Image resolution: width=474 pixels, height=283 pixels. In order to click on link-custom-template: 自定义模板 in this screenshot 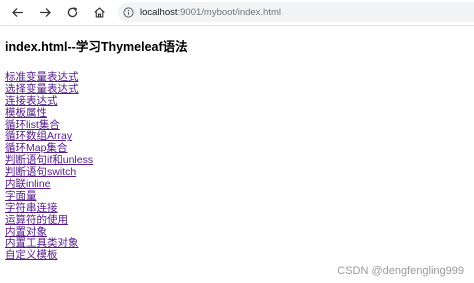, I will do `click(31, 255)`.